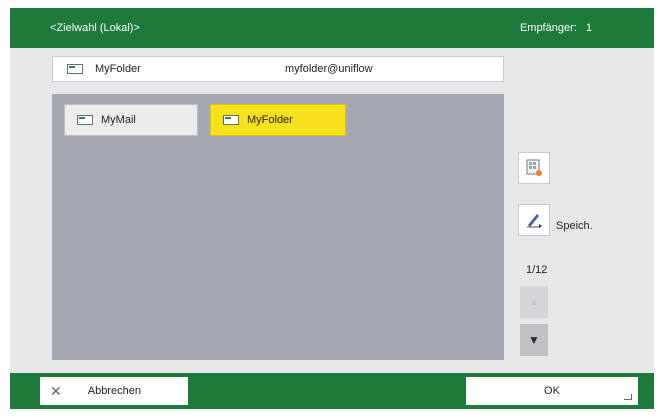  I want to click on entry-button-myfolder: MyFolder, so click(278, 120).